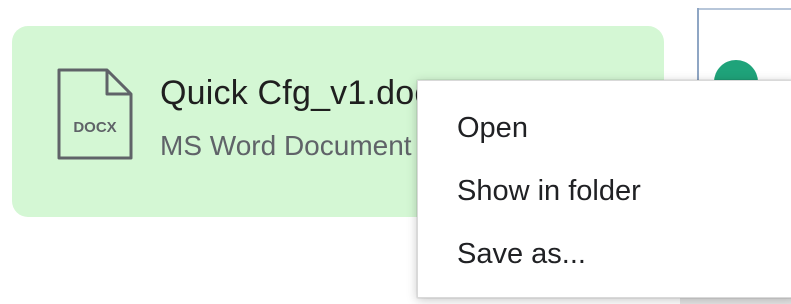 The width and height of the screenshot is (791, 304). Describe the element at coordinates (304, 93) in the screenshot. I see `file-name: Quick Cfg_v1.docx` at that location.